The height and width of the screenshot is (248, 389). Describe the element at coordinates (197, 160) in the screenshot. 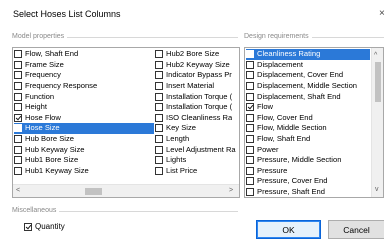

I see `model-property-item: Lights` at that location.